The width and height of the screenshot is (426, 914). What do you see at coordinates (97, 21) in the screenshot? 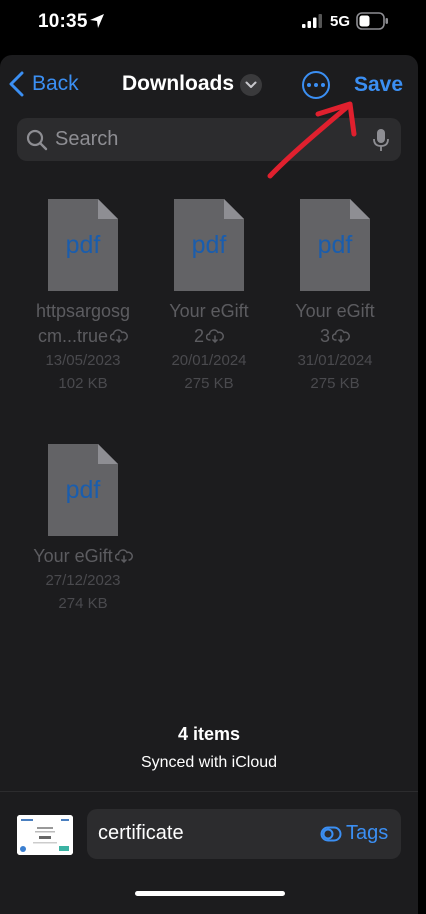
I see `location-arrow-icon` at bounding box center [97, 21].